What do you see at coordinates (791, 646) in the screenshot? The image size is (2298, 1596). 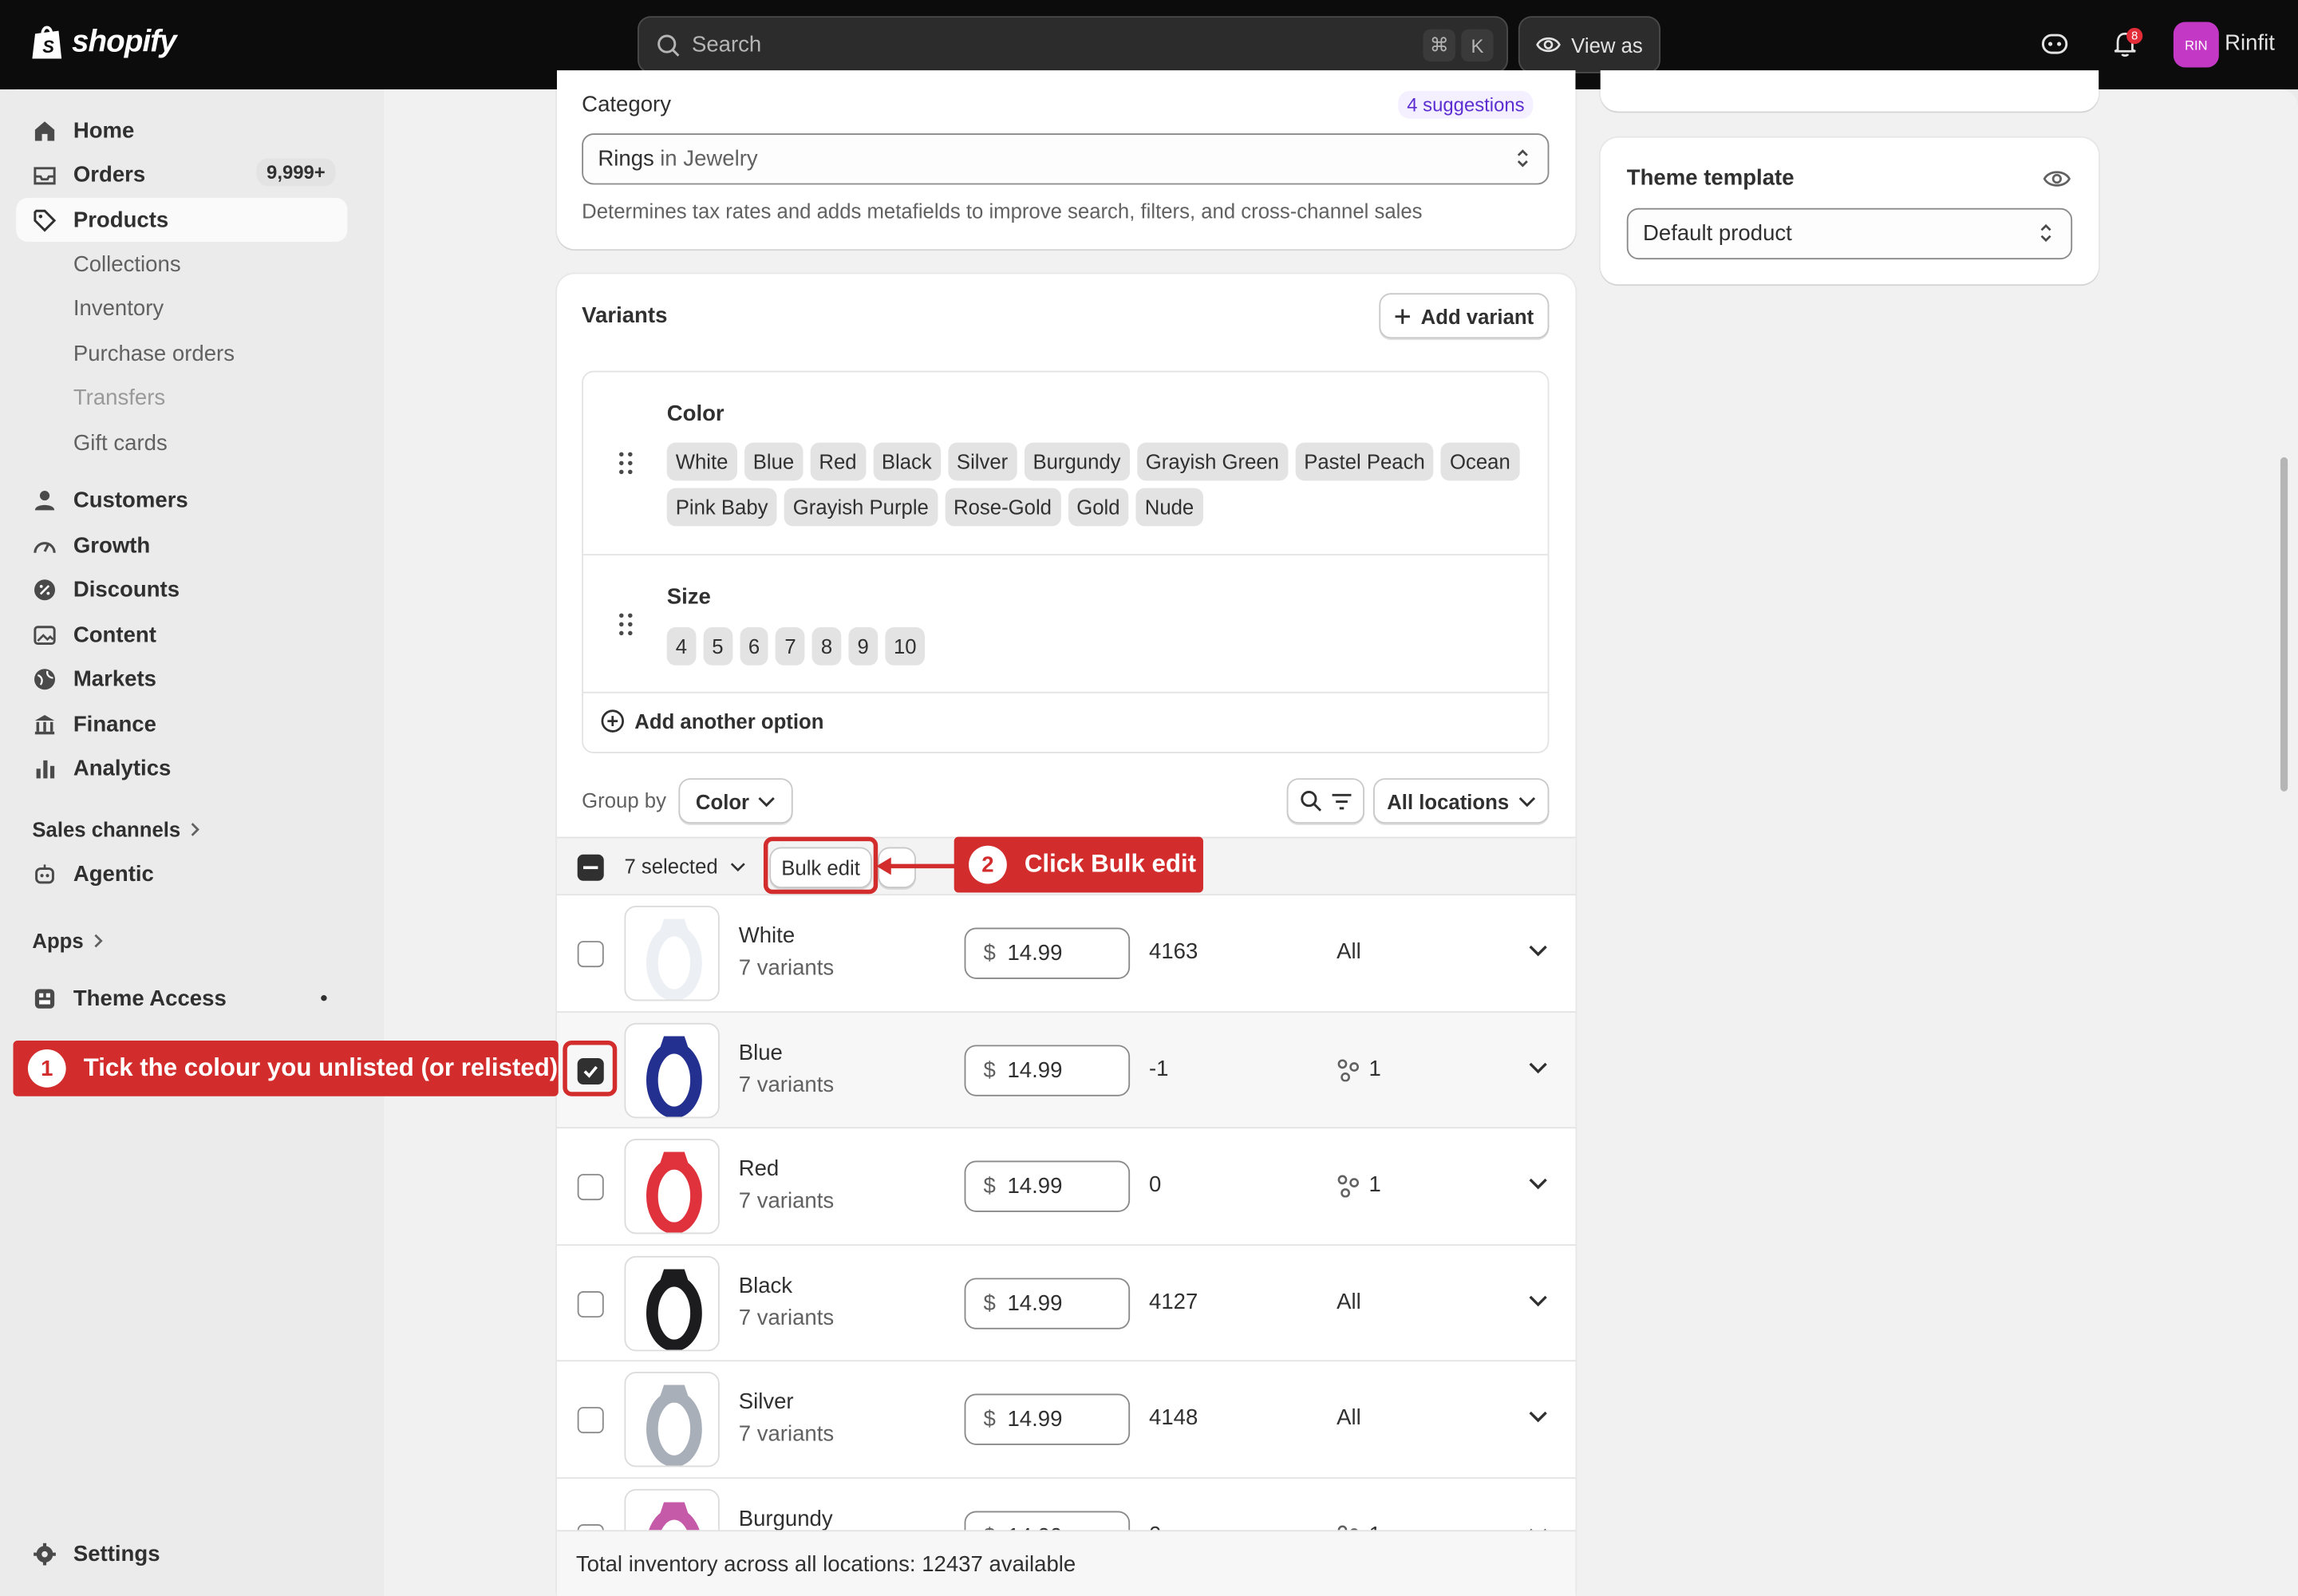 I see `size-value-chip: 7` at bounding box center [791, 646].